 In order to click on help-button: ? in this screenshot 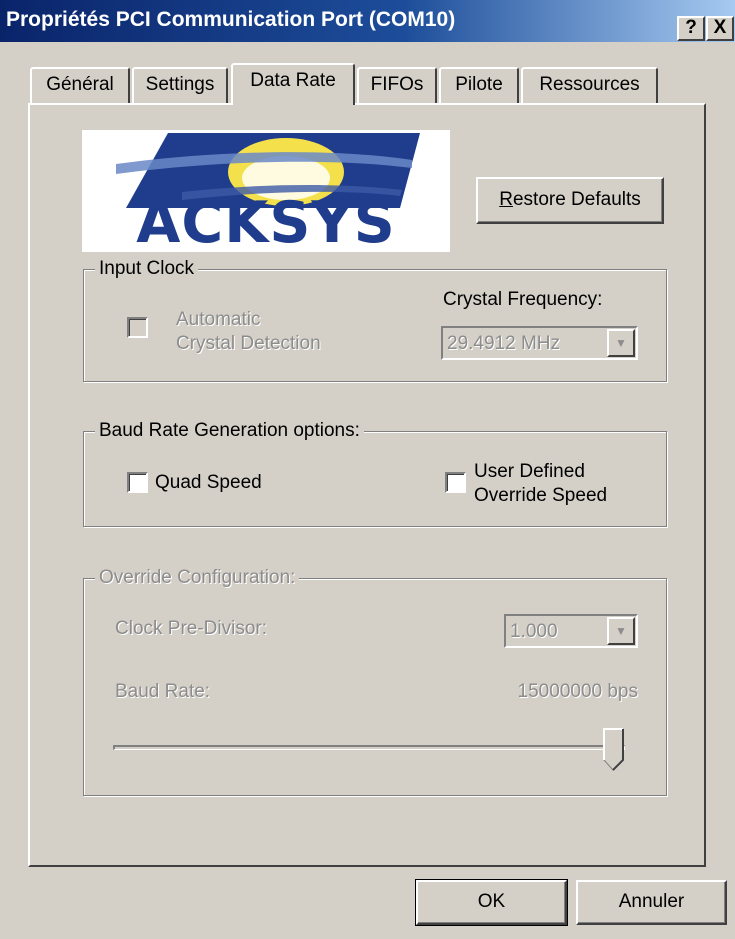, I will do `click(691, 28)`.